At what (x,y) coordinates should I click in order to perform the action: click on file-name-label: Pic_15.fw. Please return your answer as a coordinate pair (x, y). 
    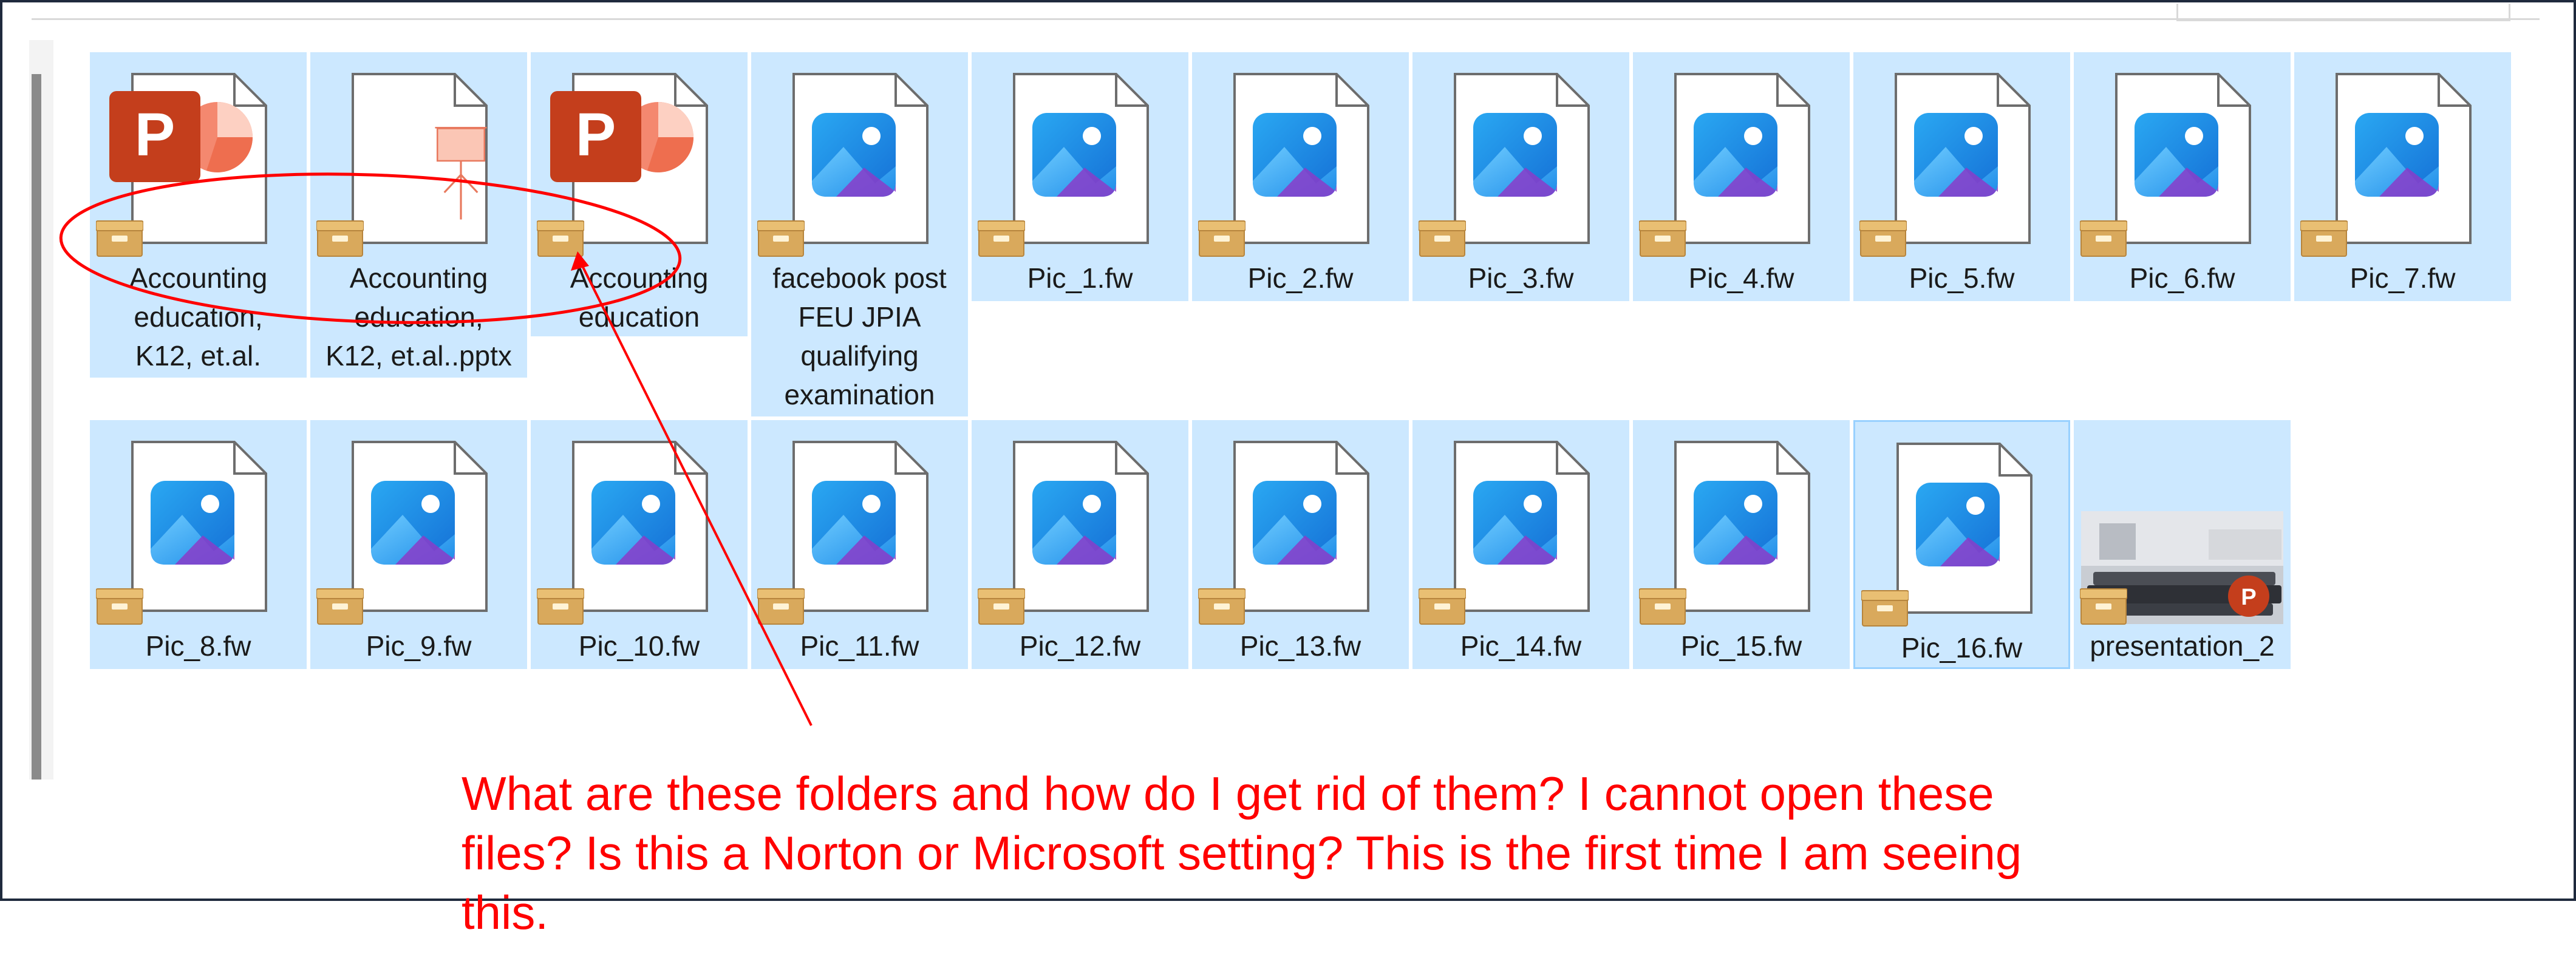
    Looking at the image, I should click on (1741, 646).